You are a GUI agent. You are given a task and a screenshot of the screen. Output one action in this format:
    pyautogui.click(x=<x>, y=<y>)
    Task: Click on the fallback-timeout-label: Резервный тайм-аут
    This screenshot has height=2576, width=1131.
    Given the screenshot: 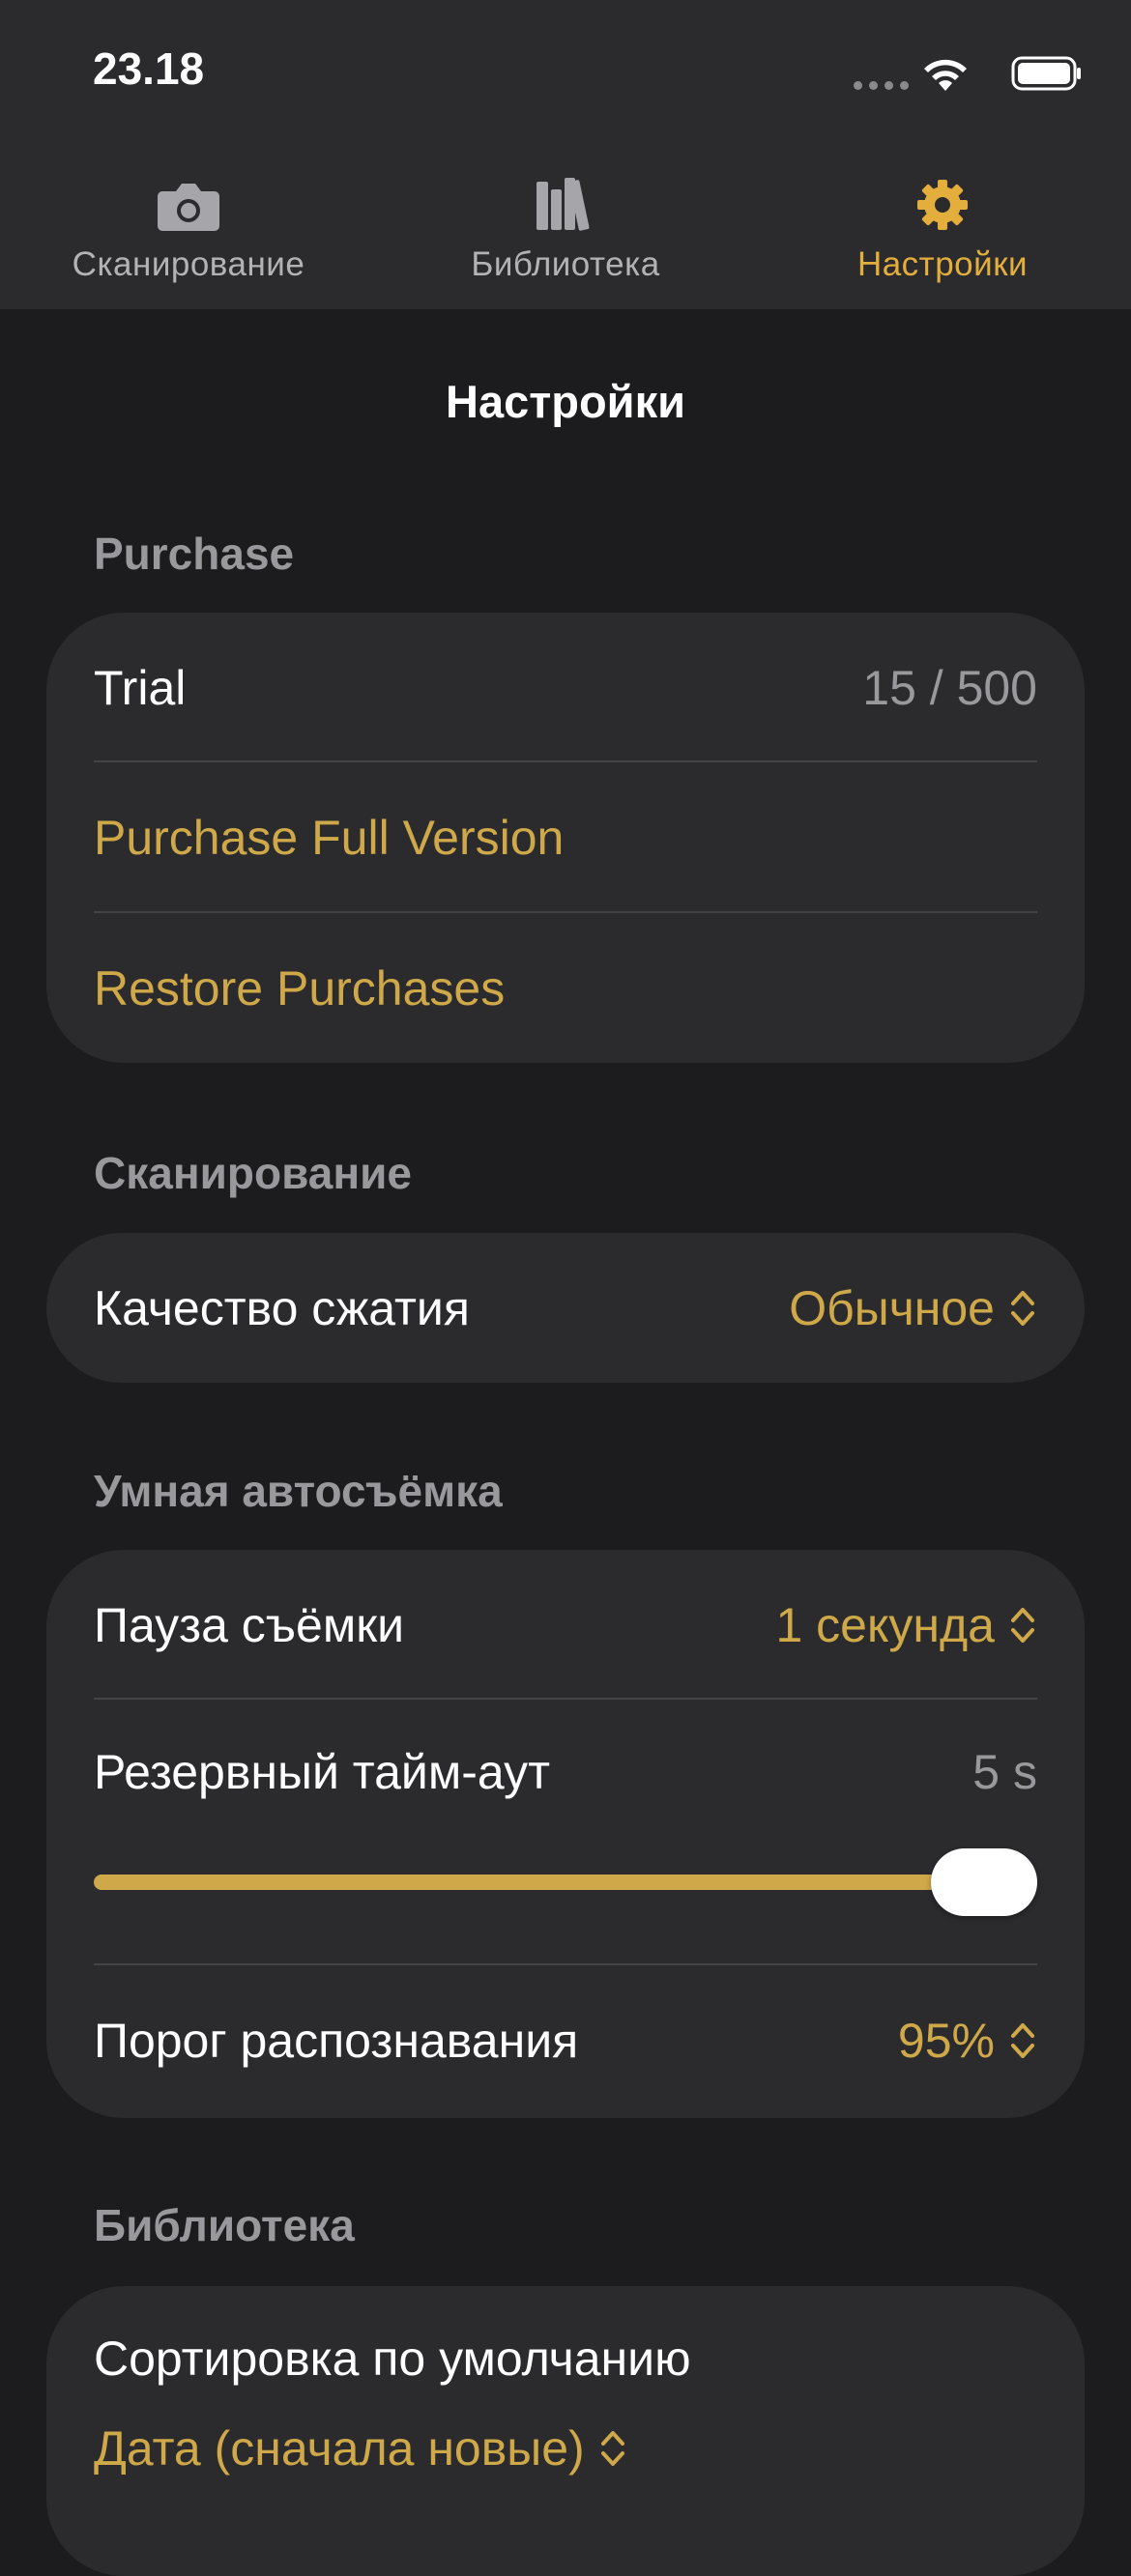 What is the action you would take?
    pyautogui.click(x=323, y=1772)
    